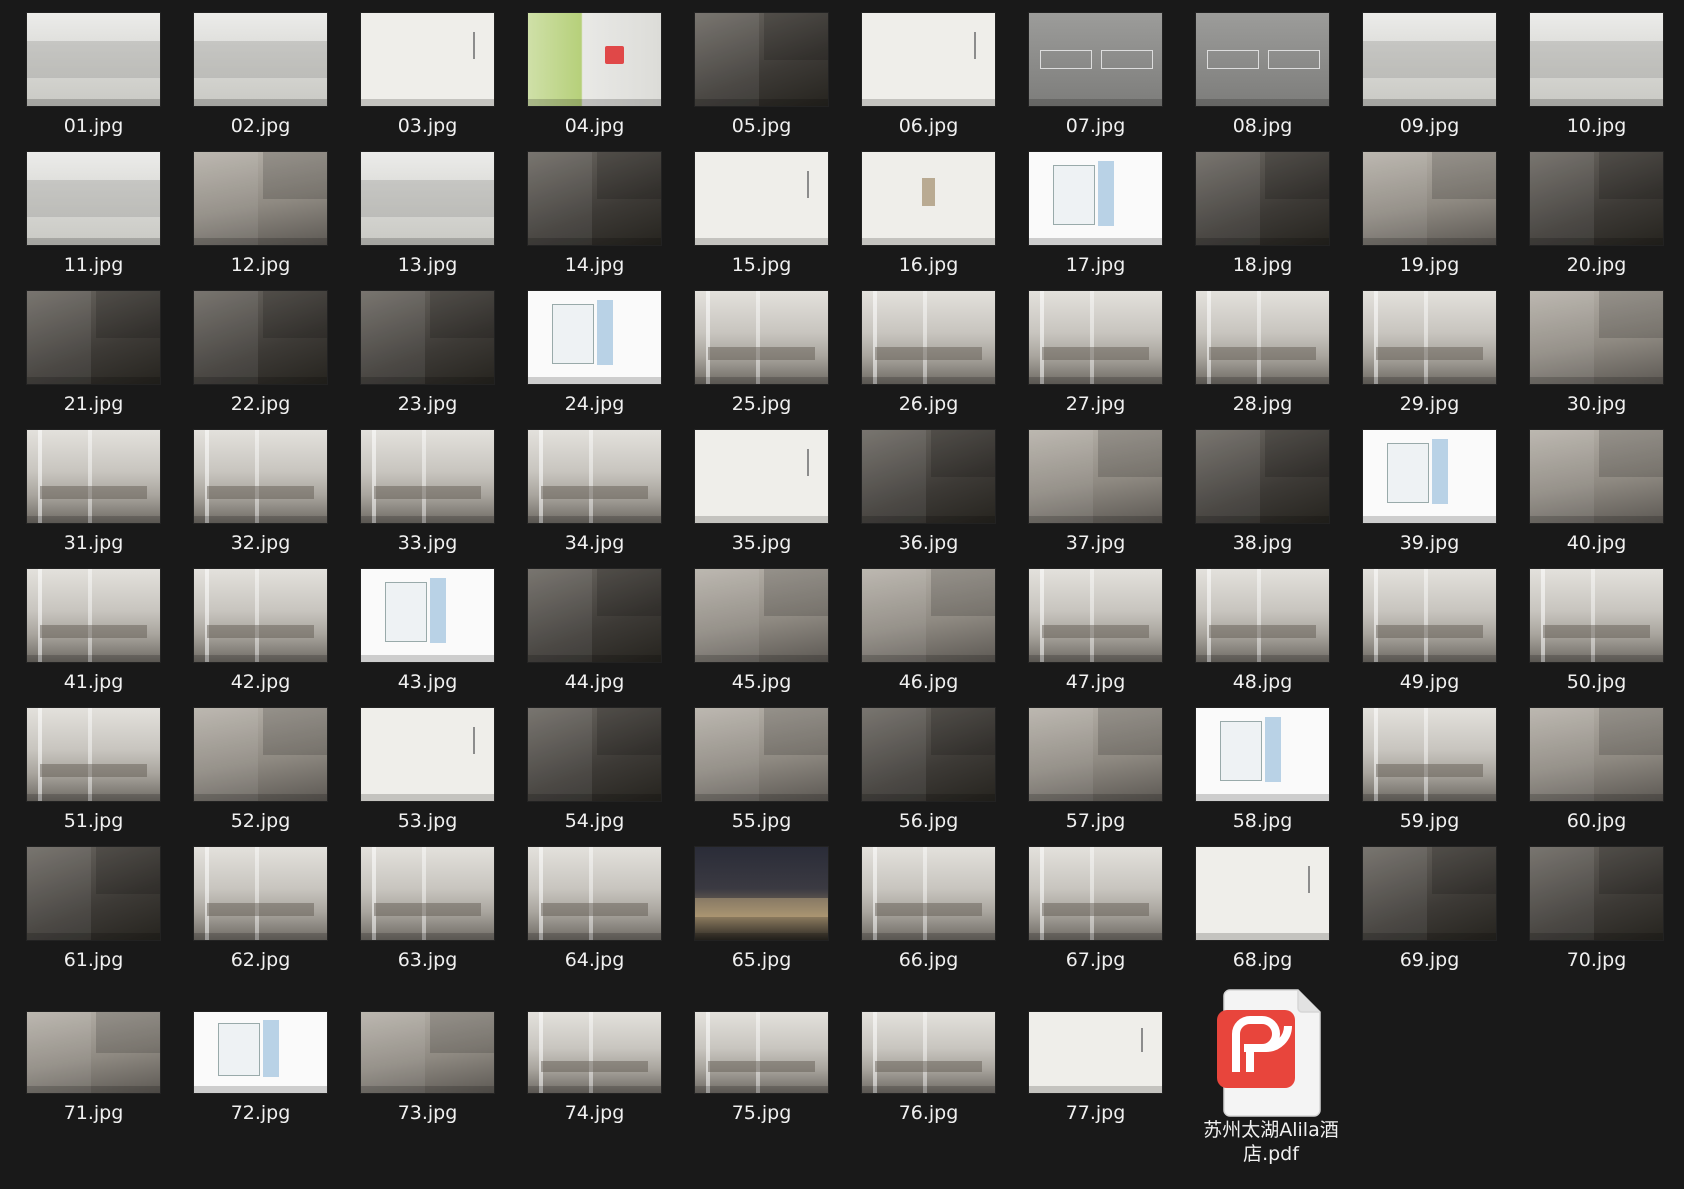  Describe the element at coordinates (928, 638) in the screenshot. I see `file-item: 46.jpg` at that location.